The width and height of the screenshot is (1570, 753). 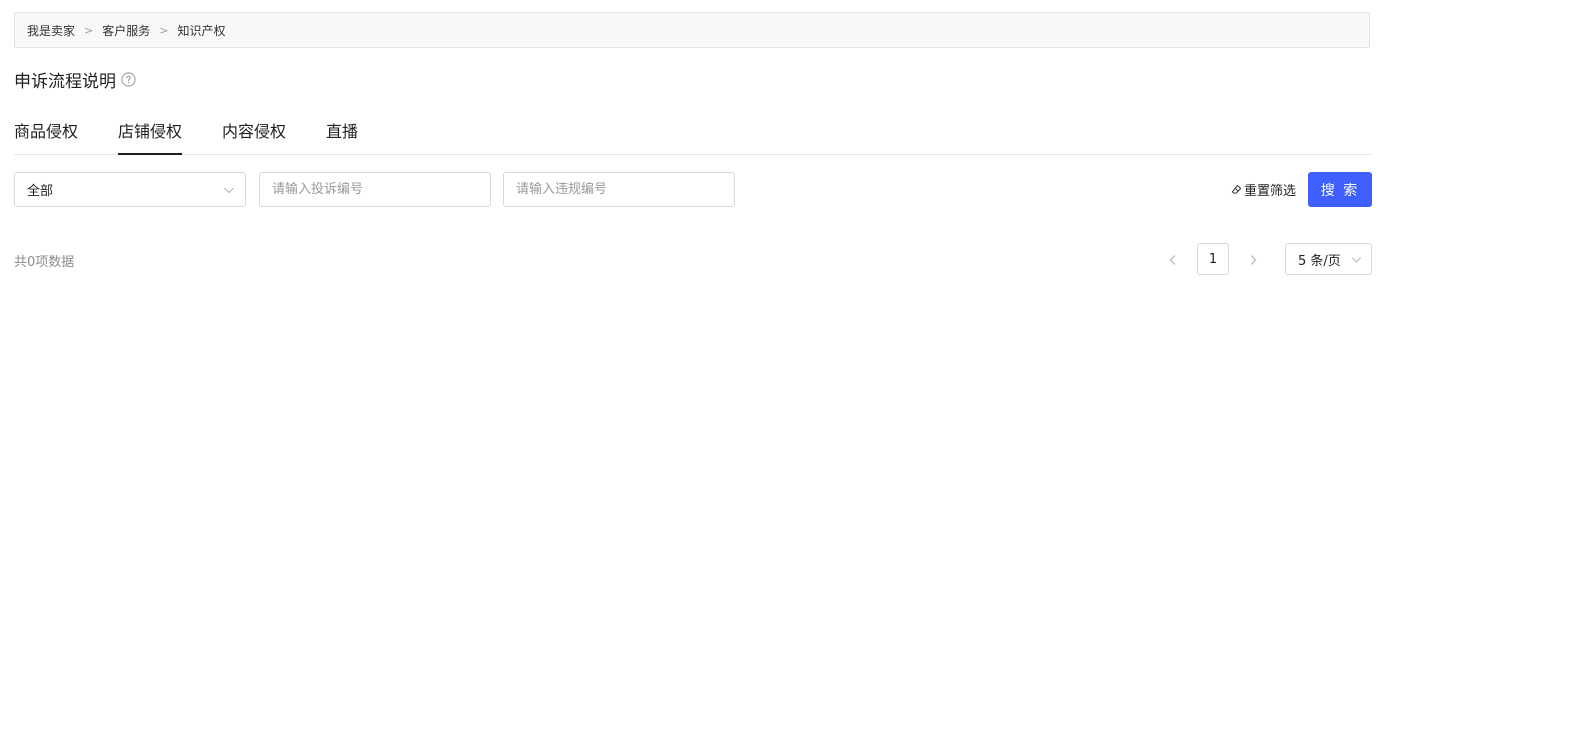 I want to click on pagination-current-page: 1, so click(x=1213, y=259).